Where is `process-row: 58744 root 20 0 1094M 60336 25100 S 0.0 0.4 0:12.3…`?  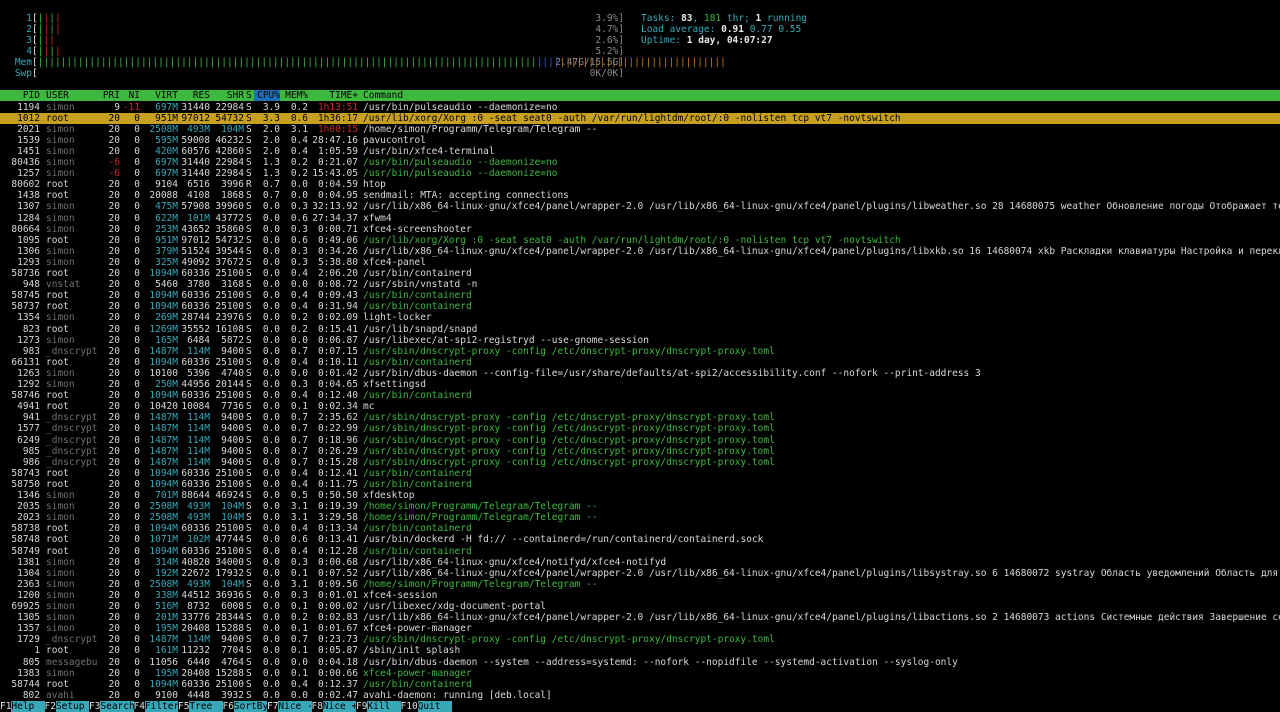
process-row: 58744 root 20 0 1094M 60336 25100 S 0.0 0.4 0:12.3… is located at coordinates (640, 684).